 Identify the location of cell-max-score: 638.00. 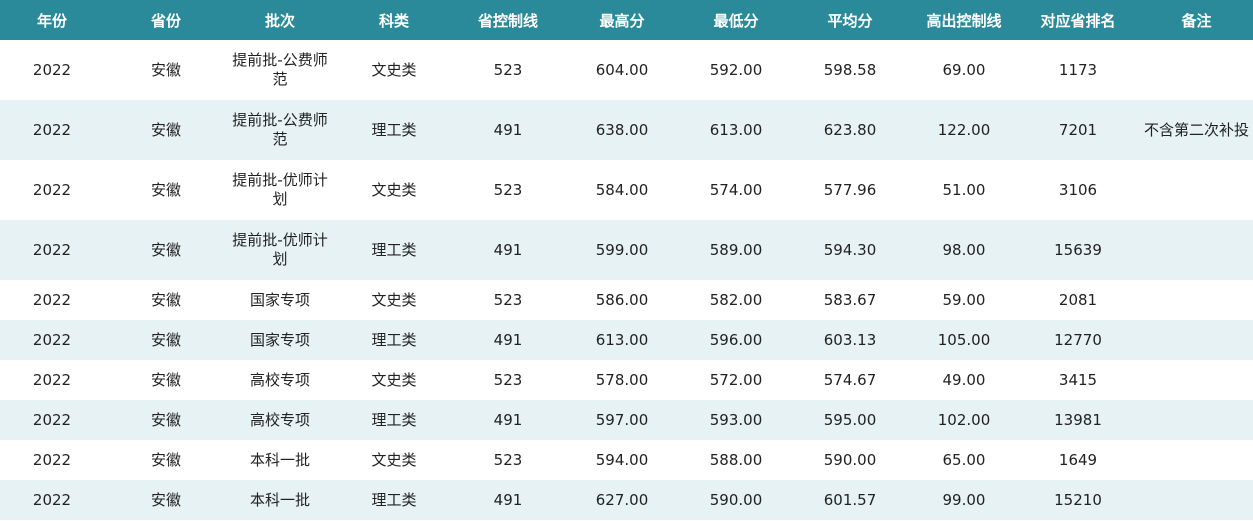
(622, 130).